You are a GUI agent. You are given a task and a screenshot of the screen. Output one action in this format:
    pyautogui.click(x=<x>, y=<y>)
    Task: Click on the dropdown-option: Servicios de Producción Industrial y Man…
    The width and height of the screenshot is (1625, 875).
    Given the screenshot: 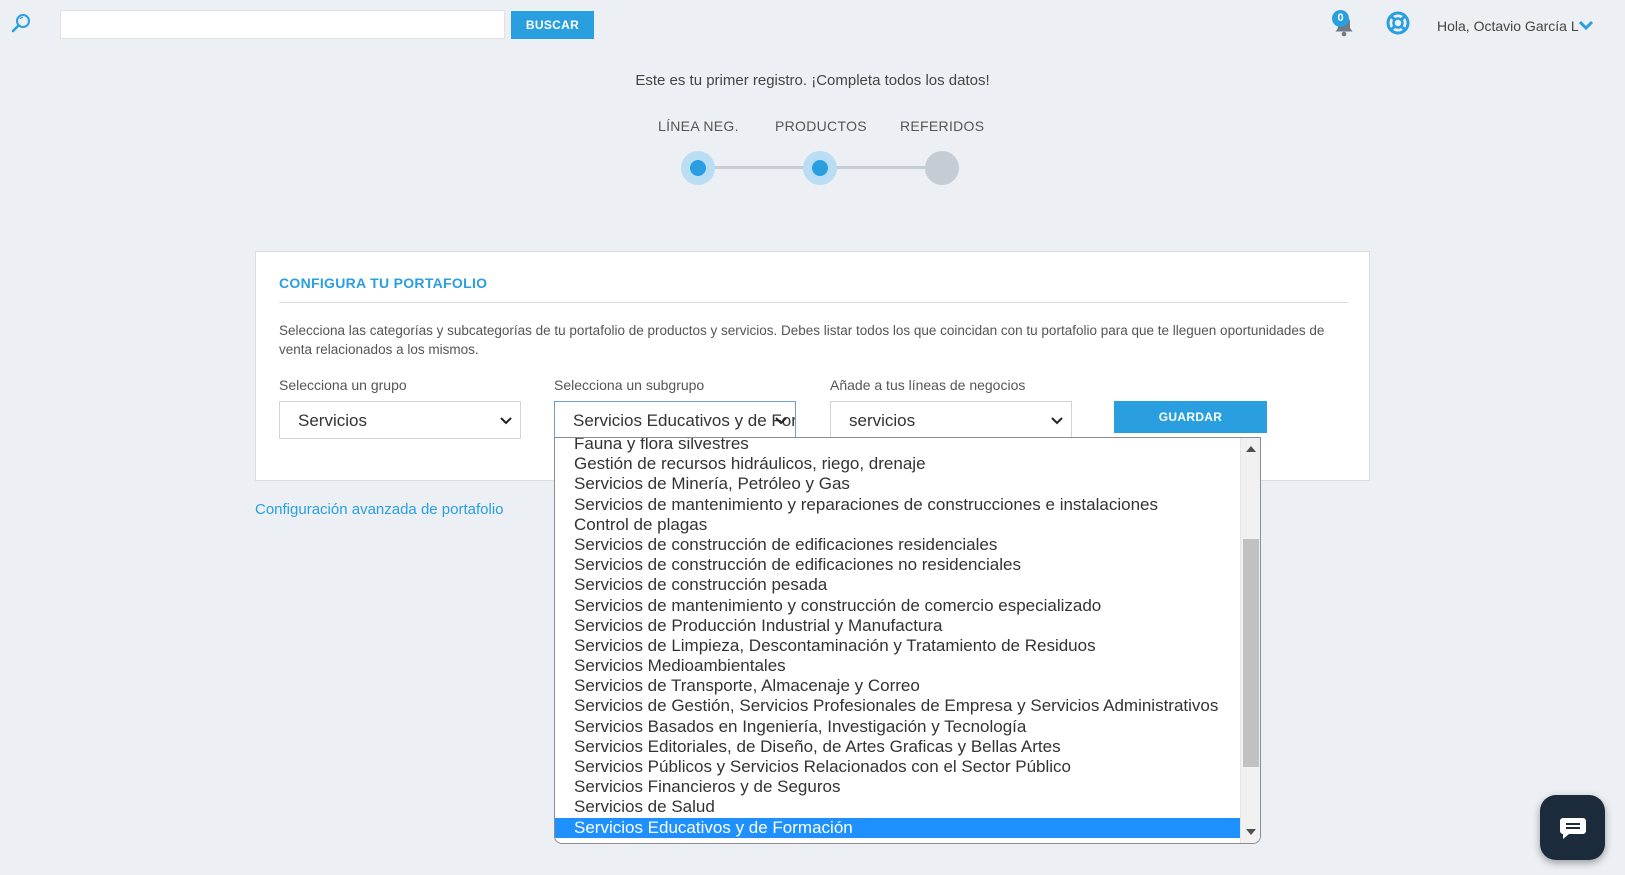 What is the action you would take?
    pyautogui.click(x=898, y=626)
    